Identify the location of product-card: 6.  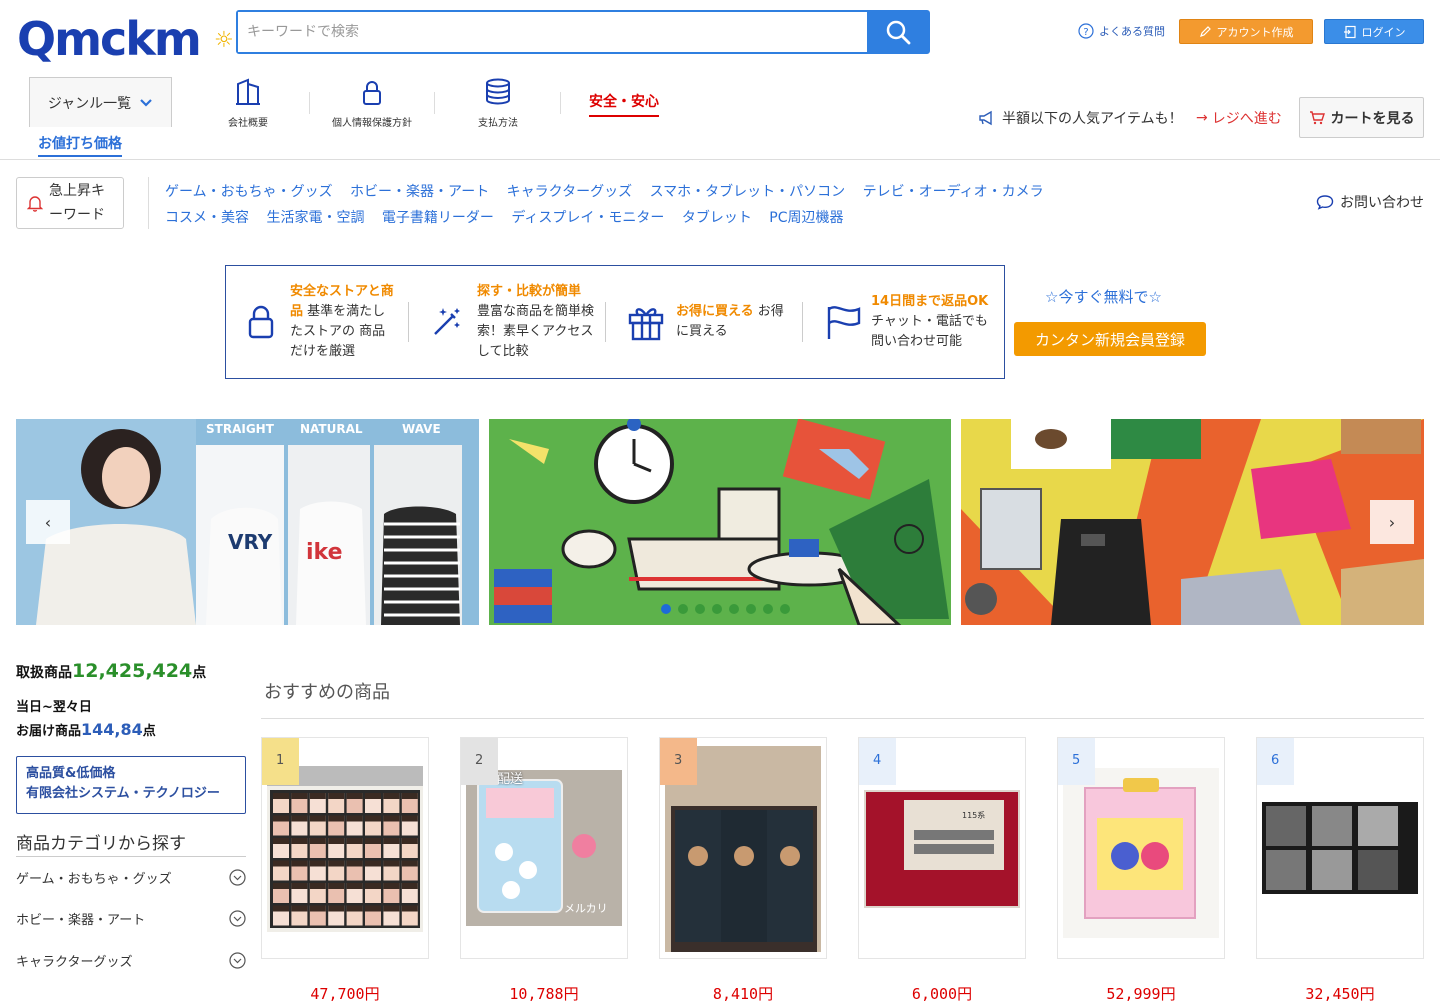
(1340, 848).